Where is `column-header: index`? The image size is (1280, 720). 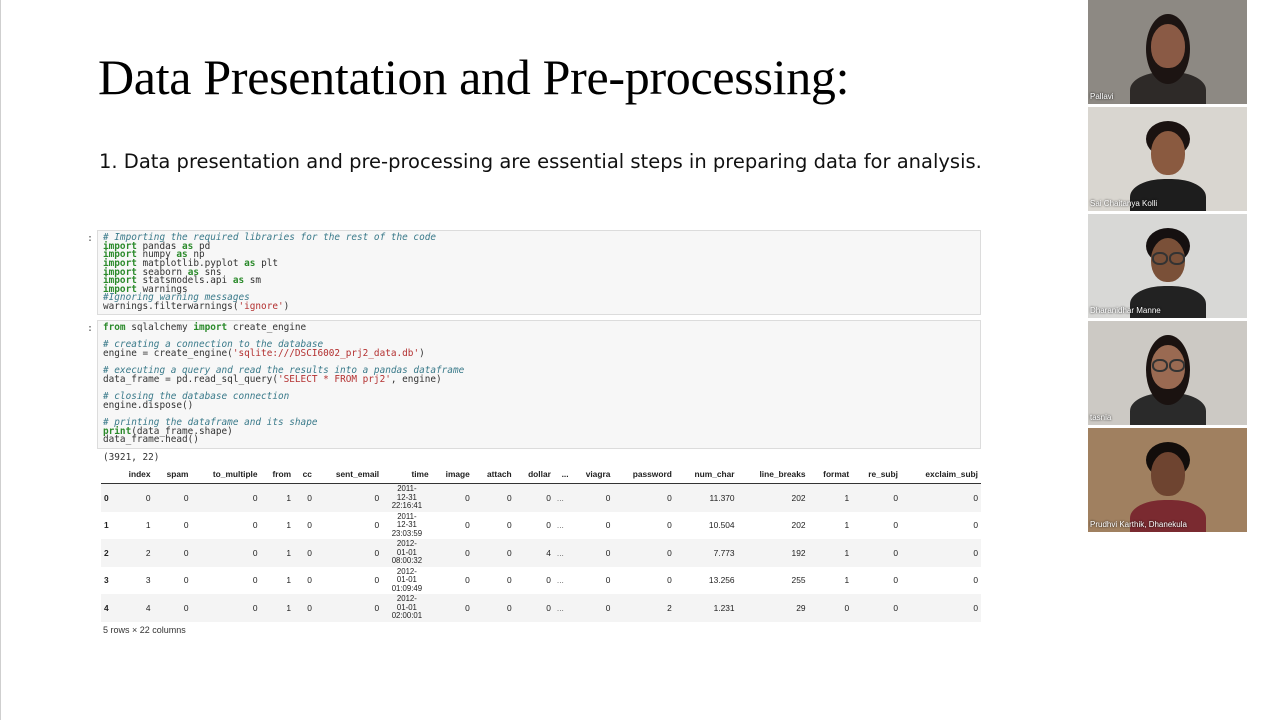 column-header: index is located at coordinates (134, 474).